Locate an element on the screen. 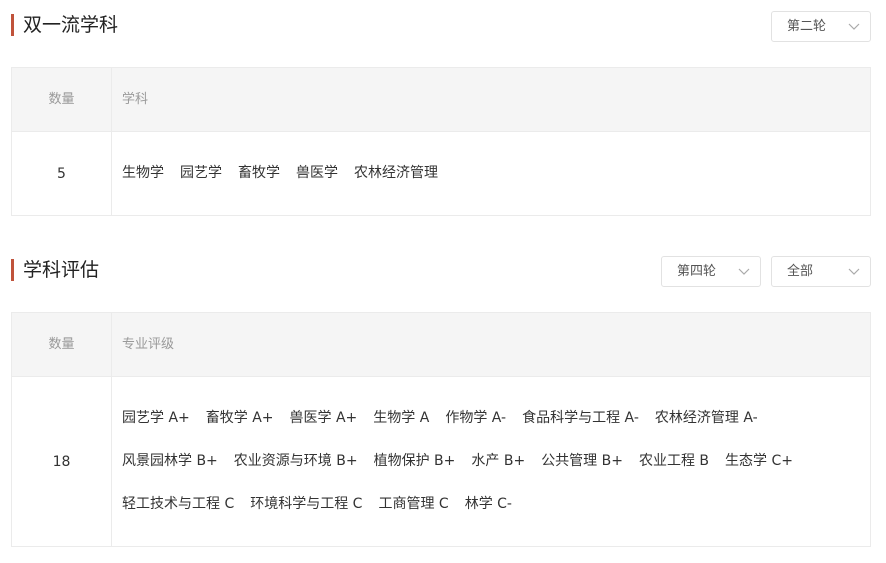  rating-tag: 生态学 C+ is located at coordinates (759, 461).